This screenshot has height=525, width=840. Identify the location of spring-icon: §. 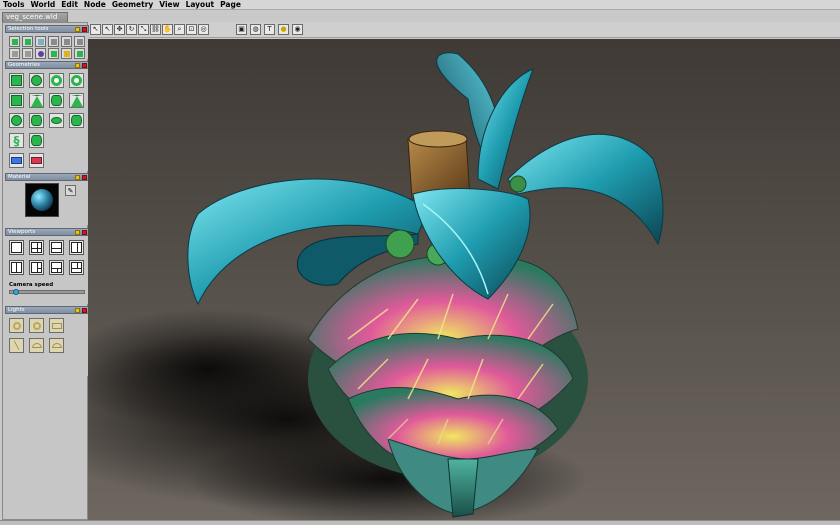
(16, 140).